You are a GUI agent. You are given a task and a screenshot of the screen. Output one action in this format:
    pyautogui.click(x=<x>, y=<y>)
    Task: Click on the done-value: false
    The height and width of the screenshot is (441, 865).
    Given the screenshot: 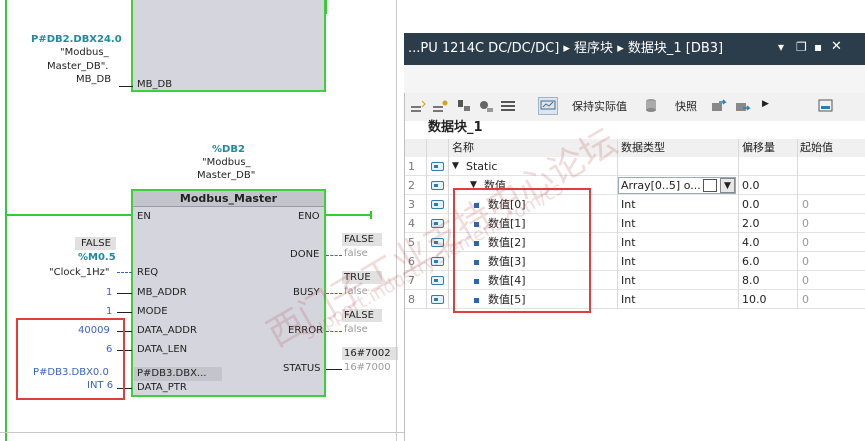 What is the action you would take?
    pyautogui.click(x=356, y=253)
    